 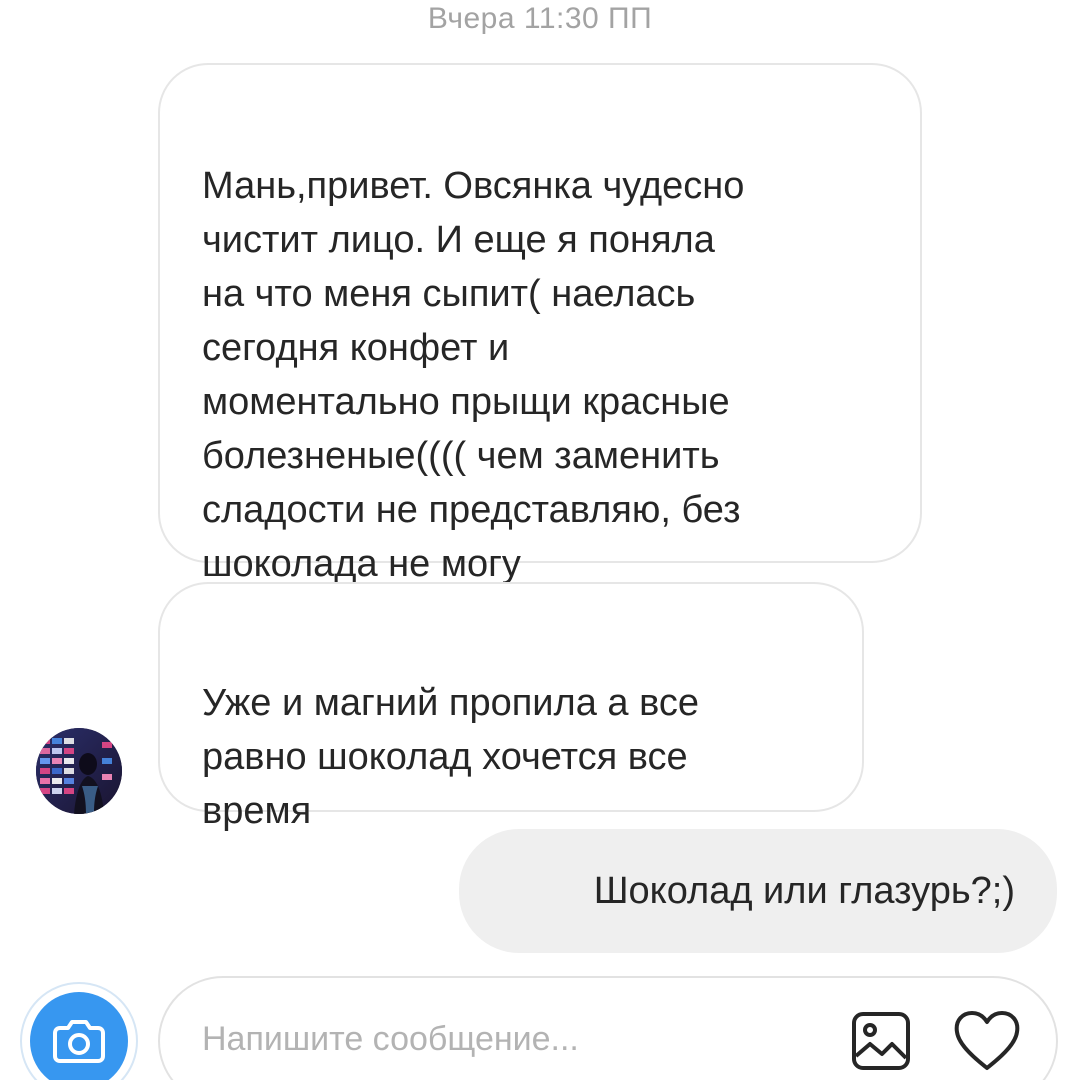 I want to click on outgoing-message-bubble: Шоколад или глазурь?;), so click(x=758, y=891).